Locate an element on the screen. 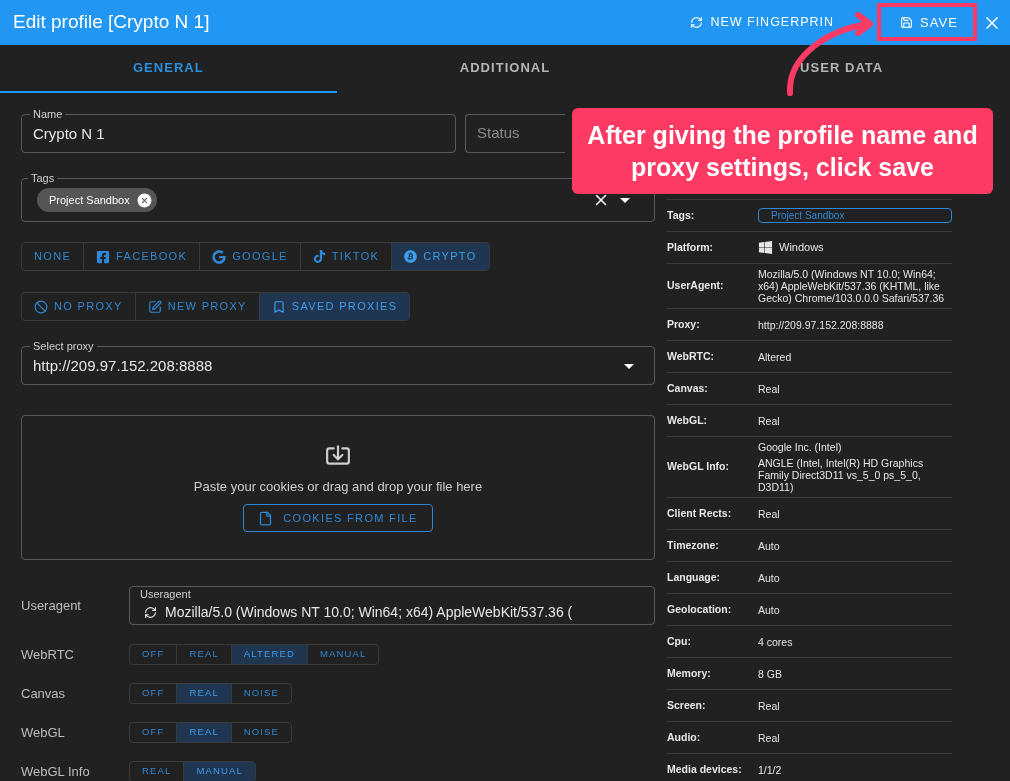 The width and height of the screenshot is (1010, 781). summary-label: Proxy: is located at coordinates (684, 324).